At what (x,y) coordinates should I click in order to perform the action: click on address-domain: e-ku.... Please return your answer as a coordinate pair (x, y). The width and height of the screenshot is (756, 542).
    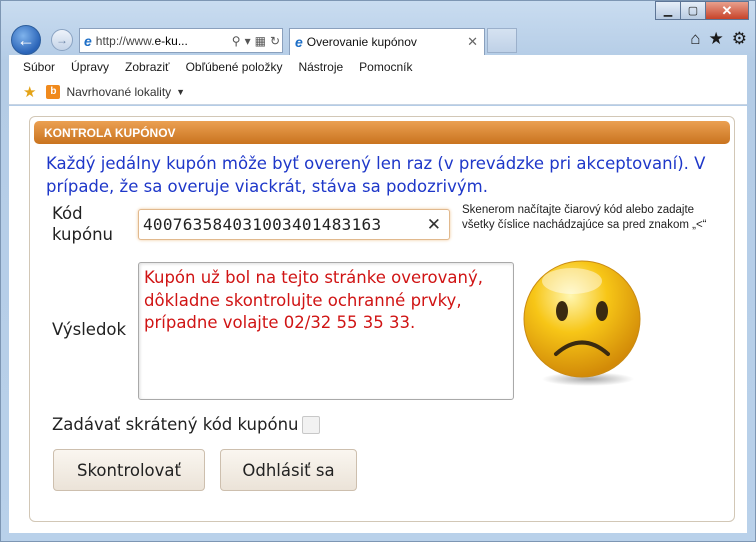
    Looking at the image, I should click on (171, 40).